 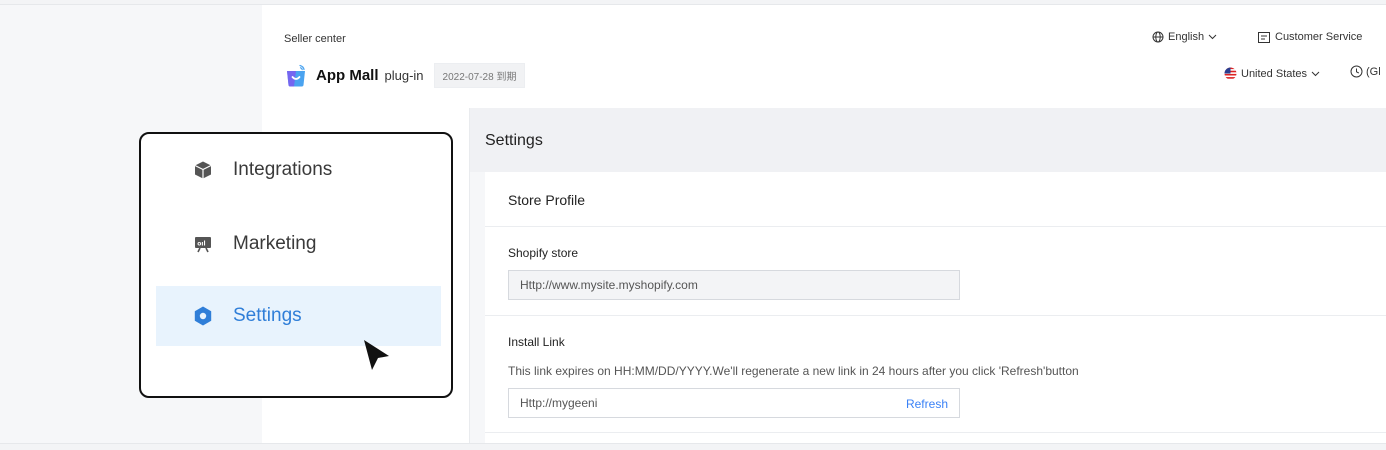 What do you see at coordinates (928, 140) in the screenshot?
I see `page-title-bar: Settings` at bounding box center [928, 140].